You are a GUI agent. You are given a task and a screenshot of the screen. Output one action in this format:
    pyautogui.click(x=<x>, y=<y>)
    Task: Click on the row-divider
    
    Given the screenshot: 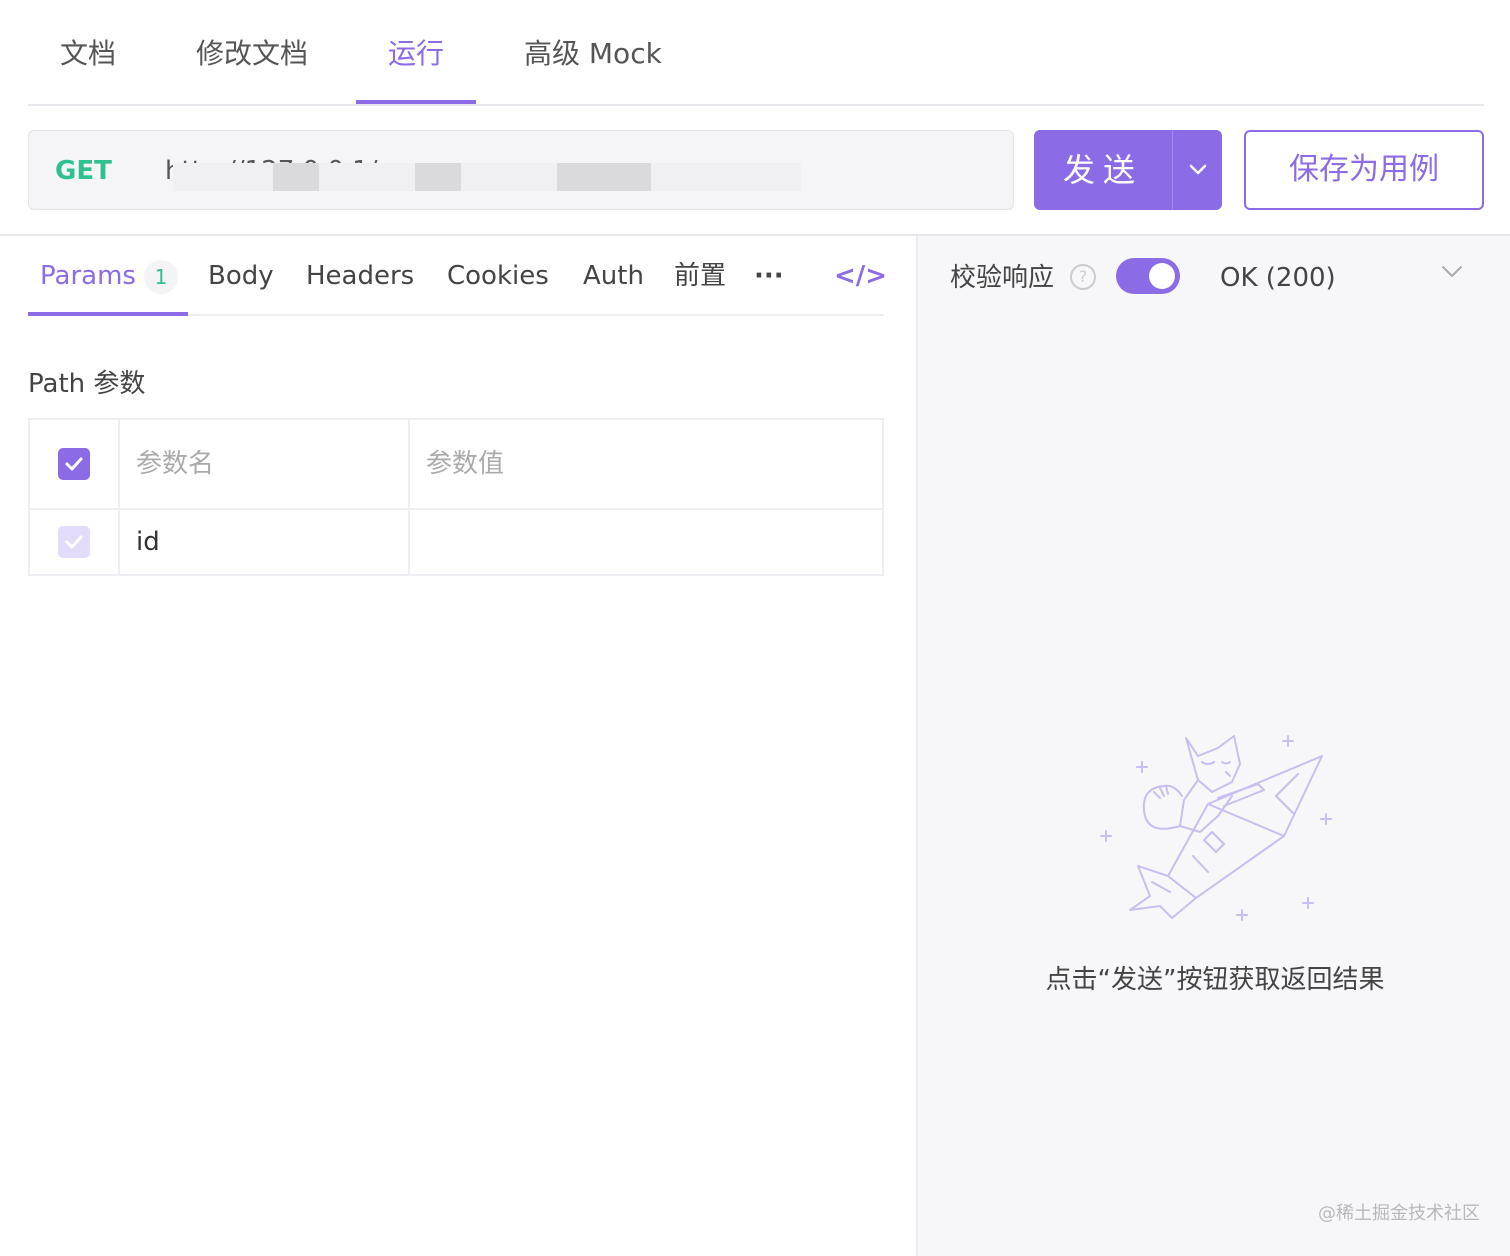 What is the action you would take?
    pyautogui.click(x=456, y=509)
    